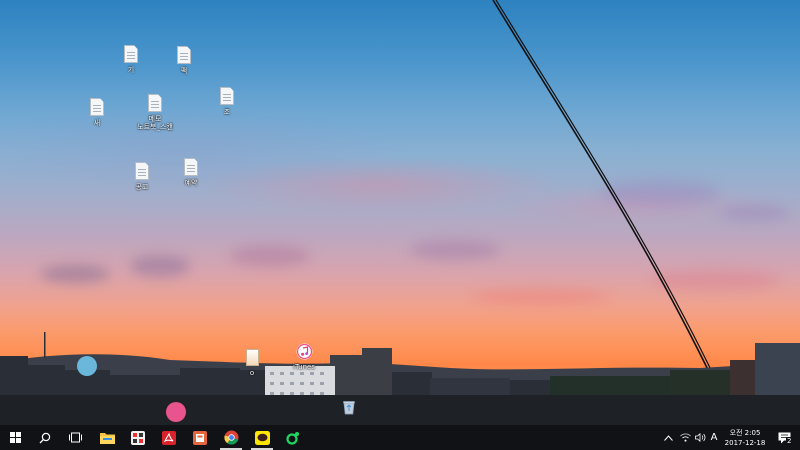  I want to click on desktop-icon-label: 예약, so click(191, 183).